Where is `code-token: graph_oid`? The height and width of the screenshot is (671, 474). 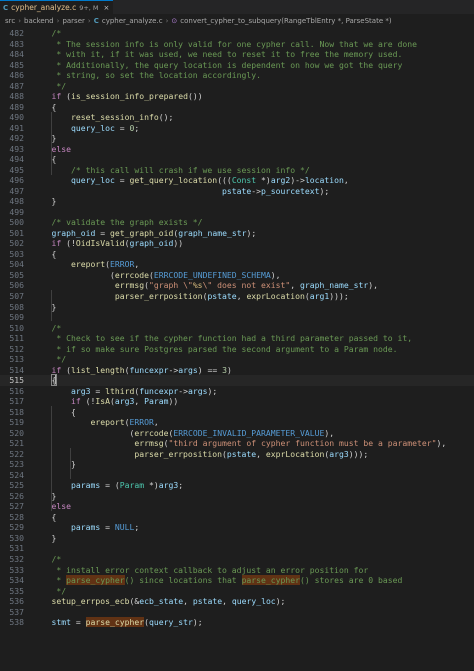
code-token: graph_oid is located at coordinates (151, 243).